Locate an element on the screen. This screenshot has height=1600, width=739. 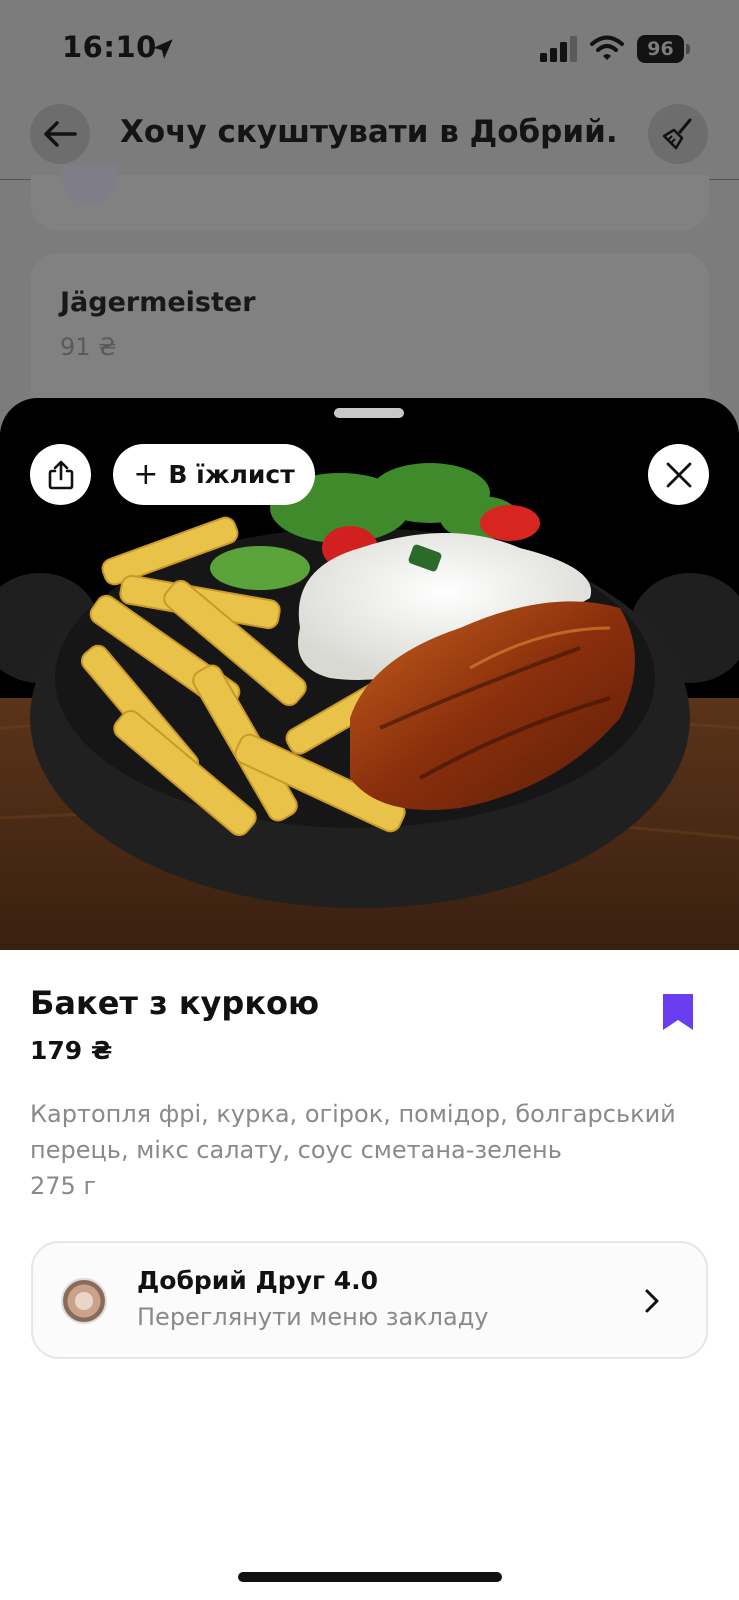
venue-logo is located at coordinates (84, 1301).